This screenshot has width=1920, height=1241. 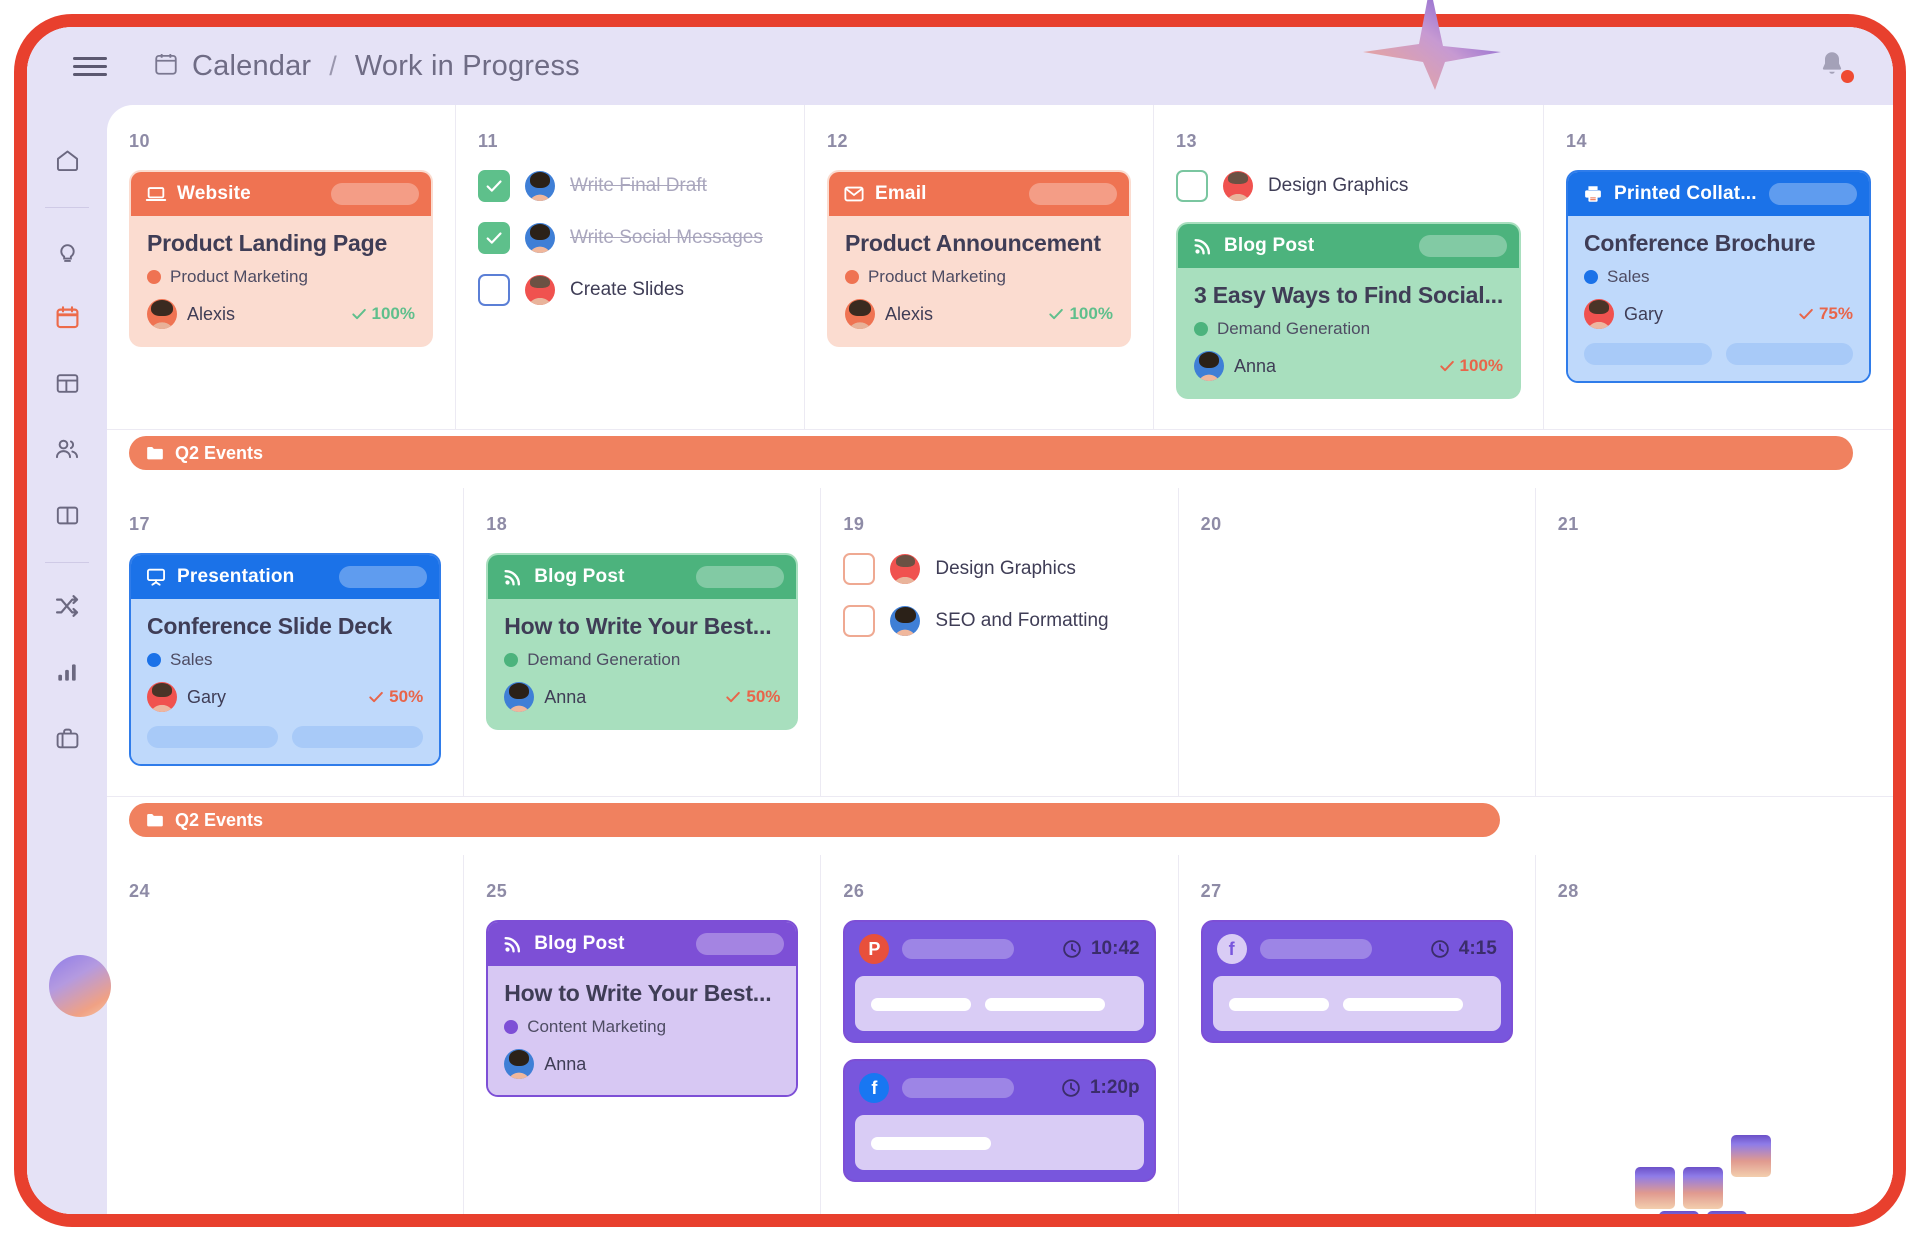 What do you see at coordinates (854, 524) in the screenshot?
I see `day-number: 19` at bounding box center [854, 524].